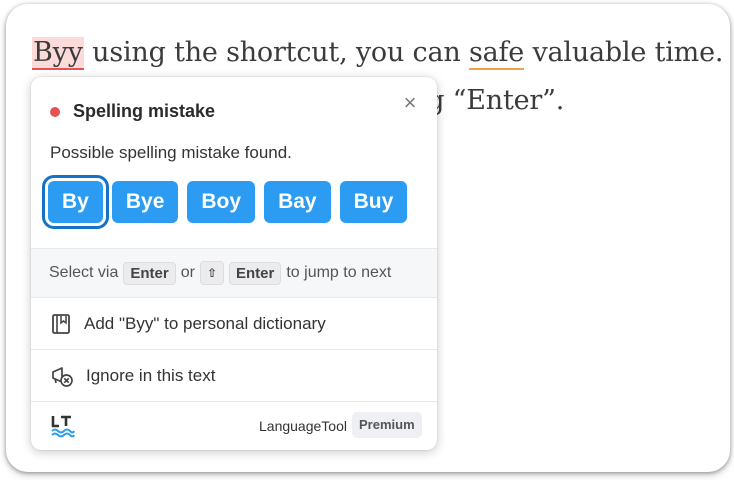 This screenshot has height=480, width=734. Describe the element at coordinates (63, 426) in the screenshot. I see `languagetool-logo-icon` at that location.